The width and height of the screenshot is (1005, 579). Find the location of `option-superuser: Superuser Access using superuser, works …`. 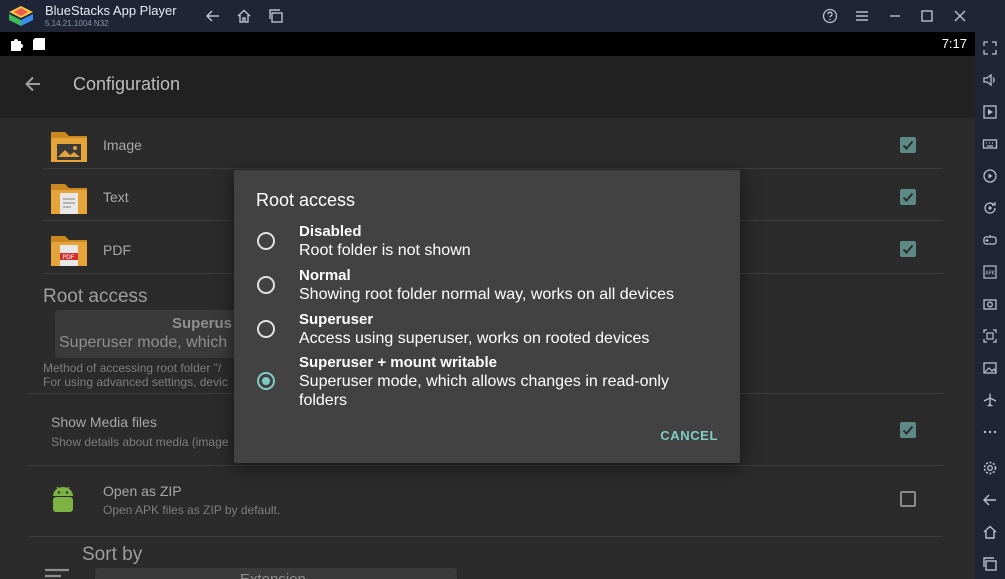

option-superuser: Superuser Access using superuser, works … is located at coordinates (487, 330).